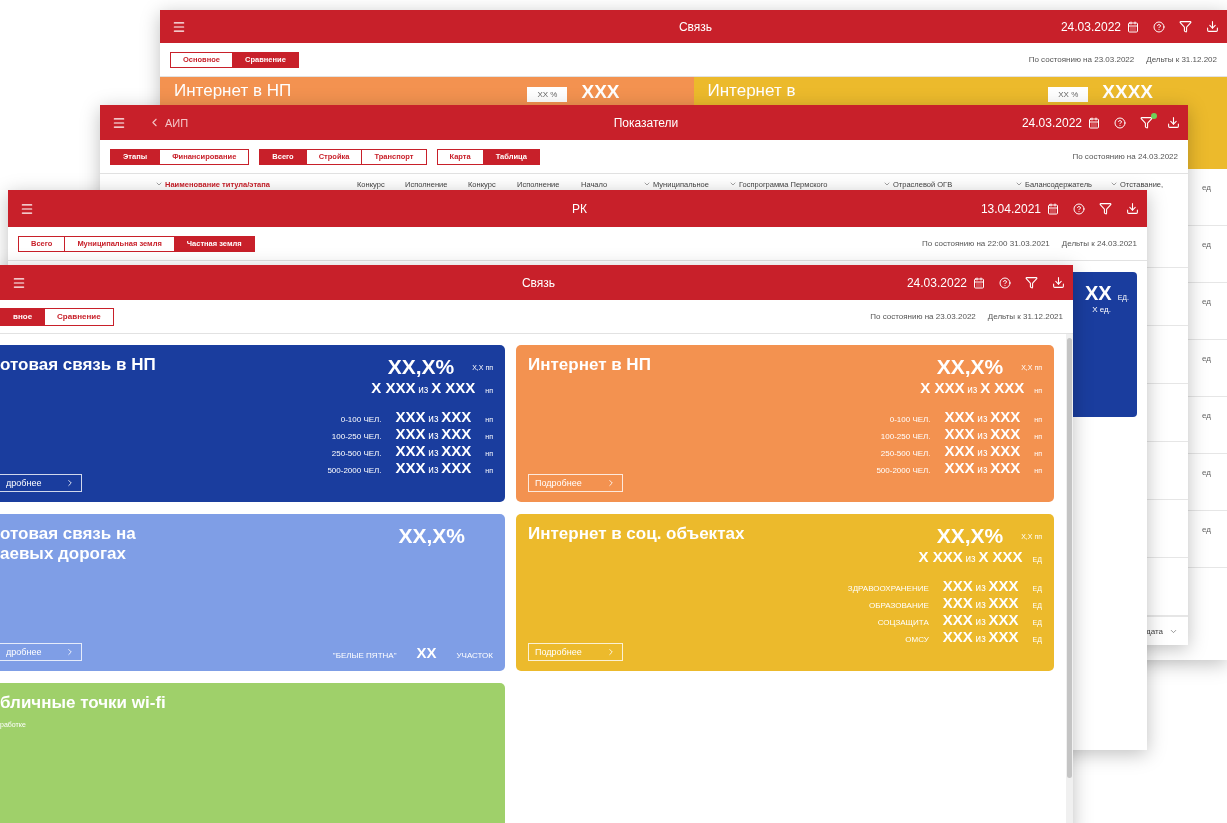 Image resolution: width=1227 pixels, height=823 pixels. I want to click on card-title: отовая связь в НП, so click(78, 365).